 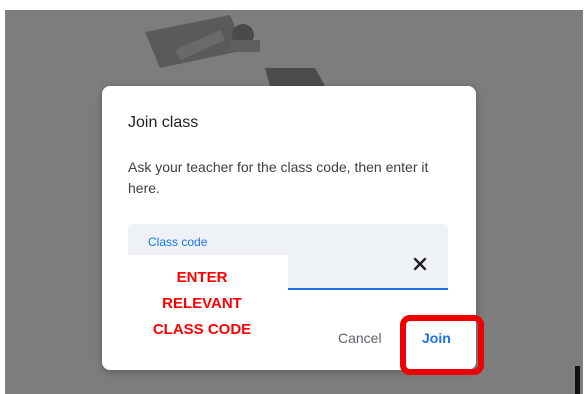 What do you see at coordinates (295, 77) in the screenshot?
I see `bg-shape-block` at bounding box center [295, 77].